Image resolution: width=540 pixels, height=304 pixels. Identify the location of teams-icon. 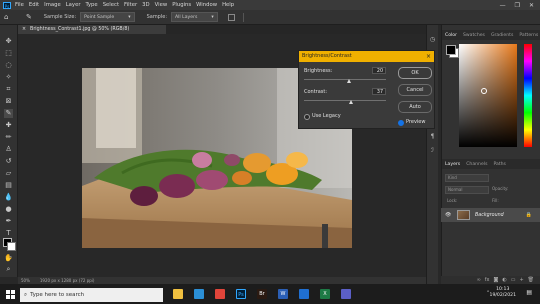
(346, 294).